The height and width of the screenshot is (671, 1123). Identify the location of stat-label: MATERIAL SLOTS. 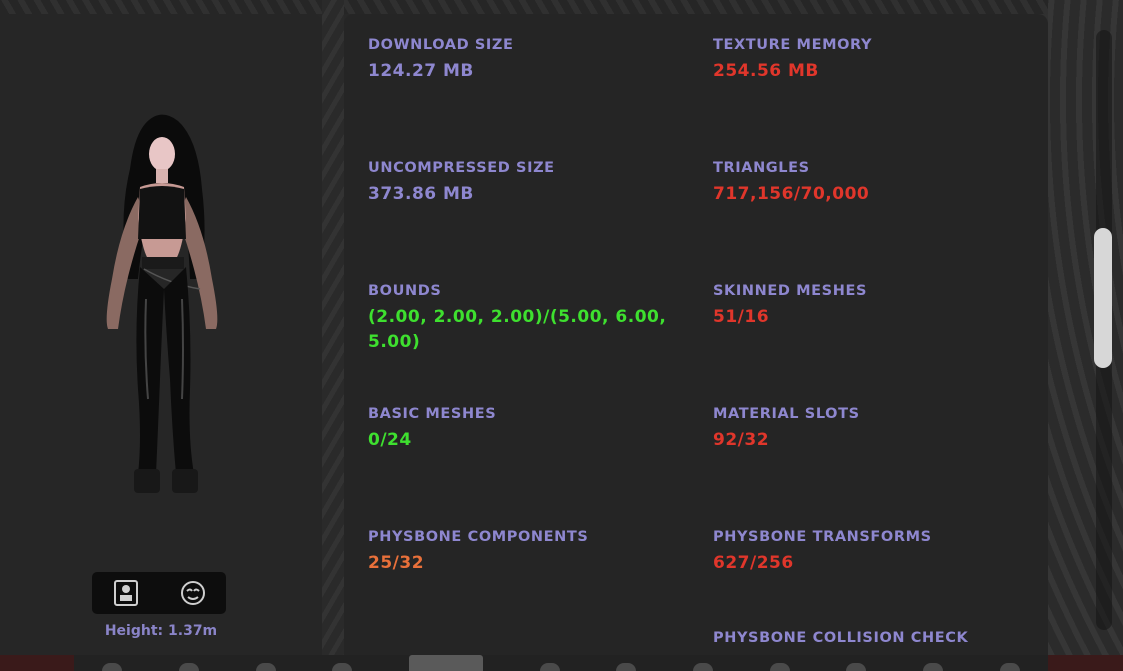
(786, 414).